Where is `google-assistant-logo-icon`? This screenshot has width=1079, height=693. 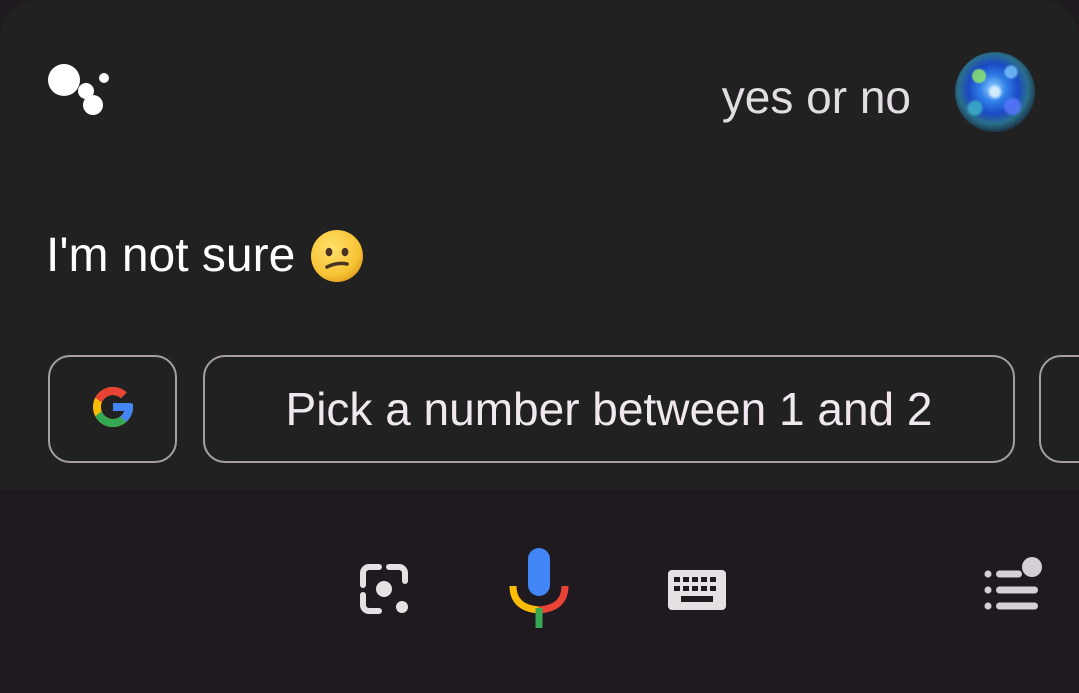 google-assistant-logo-icon is located at coordinates (79, 92).